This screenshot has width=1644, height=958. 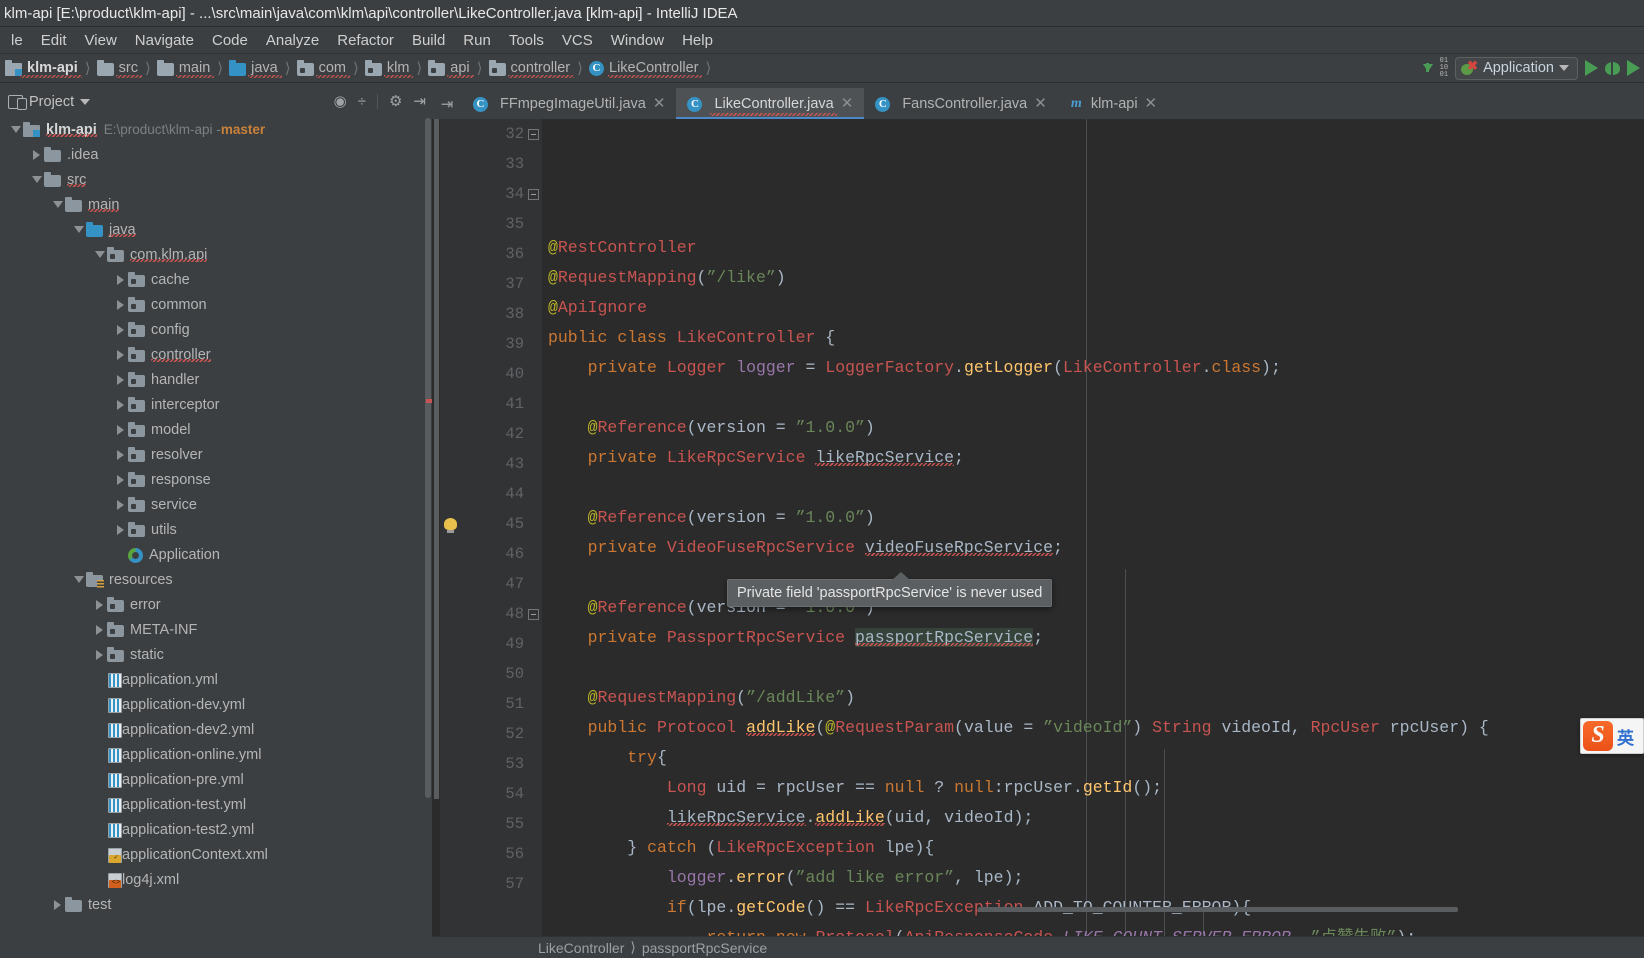 What do you see at coordinates (216, 379) in the screenshot?
I see `project-tree-item-handler: handler` at bounding box center [216, 379].